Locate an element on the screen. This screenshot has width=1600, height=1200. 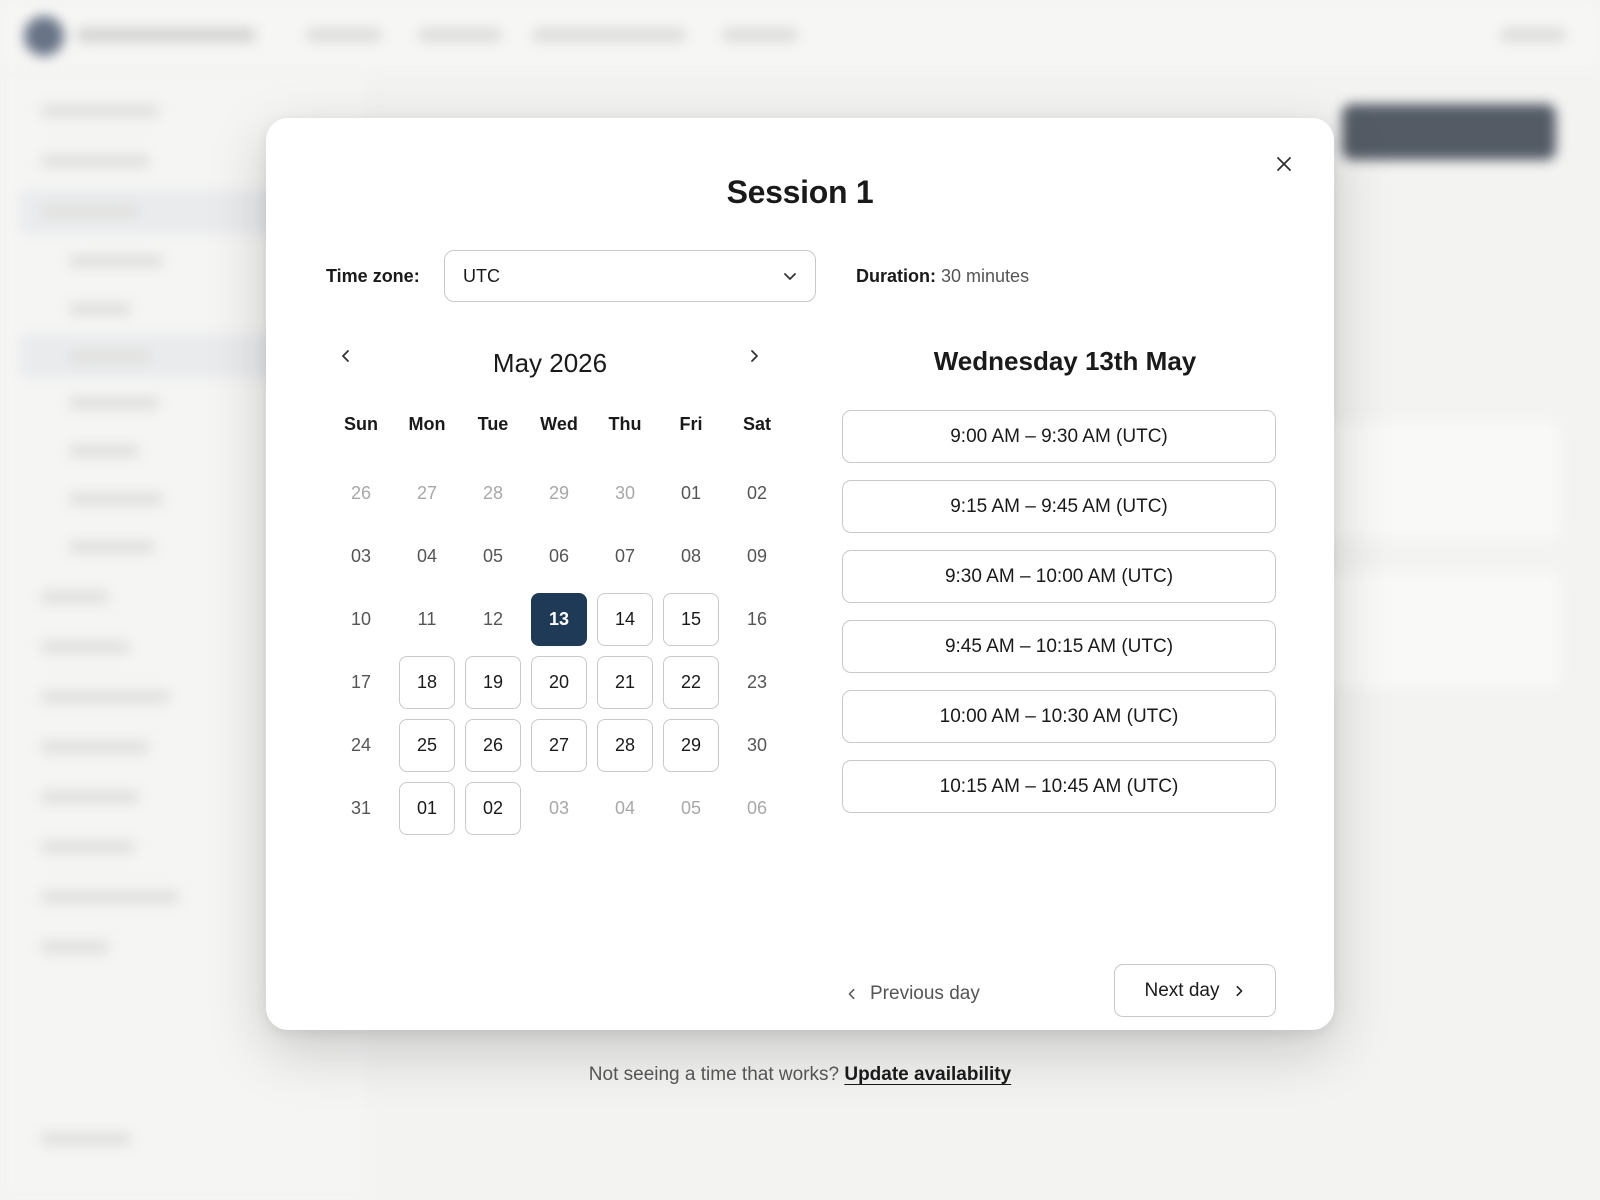
close-icon is located at coordinates (1284, 164).